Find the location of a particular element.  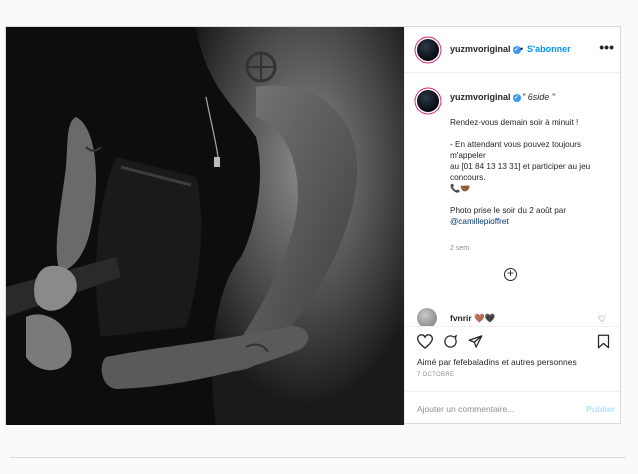

commenter-username: fvnrir is located at coordinates (461, 318).